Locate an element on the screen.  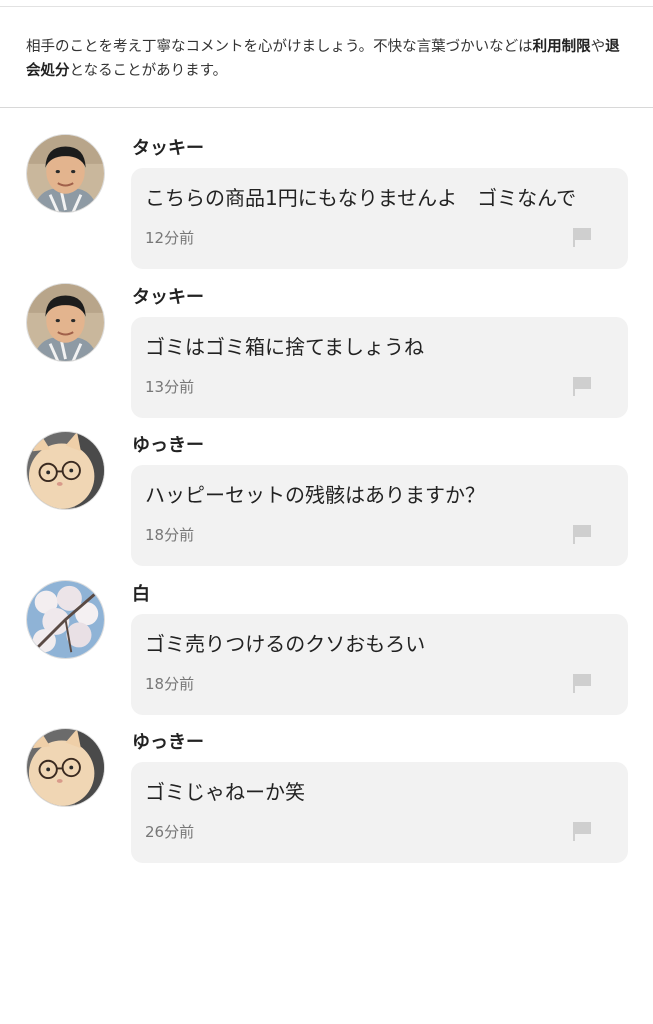
top-divider is located at coordinates (326, 6).